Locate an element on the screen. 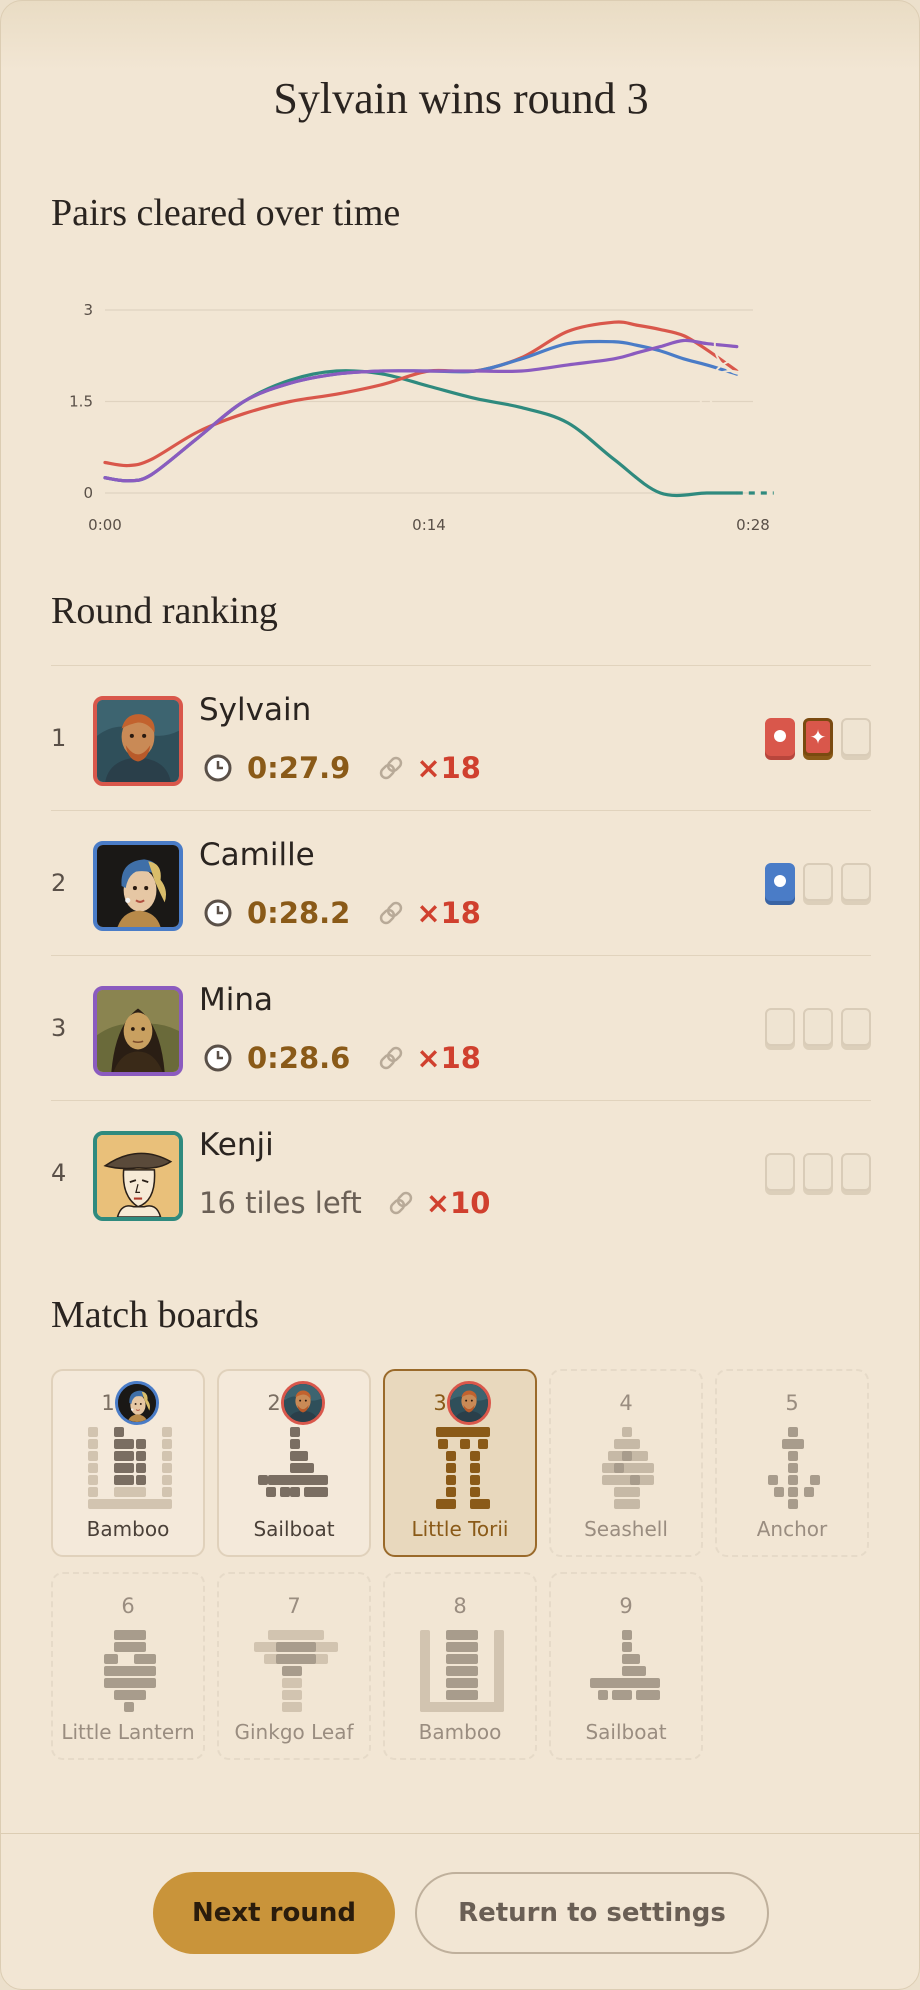 This screenshot has width=920, height=1990. player-name: Camille is located at coordinates (257, 855).